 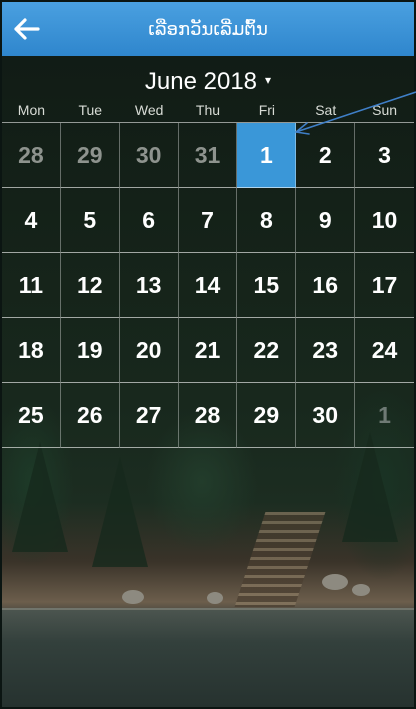 I want to click on day-cell-outside-month: 29, so click(x=90, y=155).